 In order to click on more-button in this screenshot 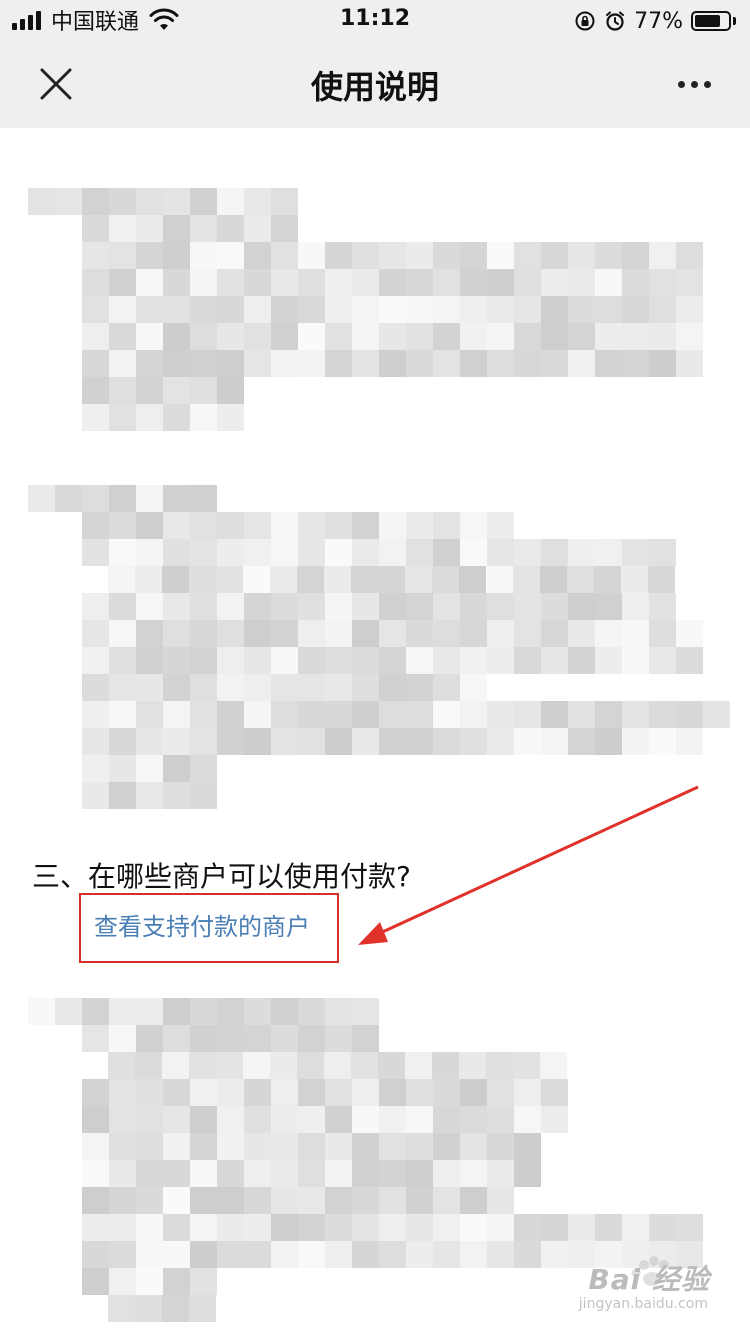, I will do `click(694, 84)`.